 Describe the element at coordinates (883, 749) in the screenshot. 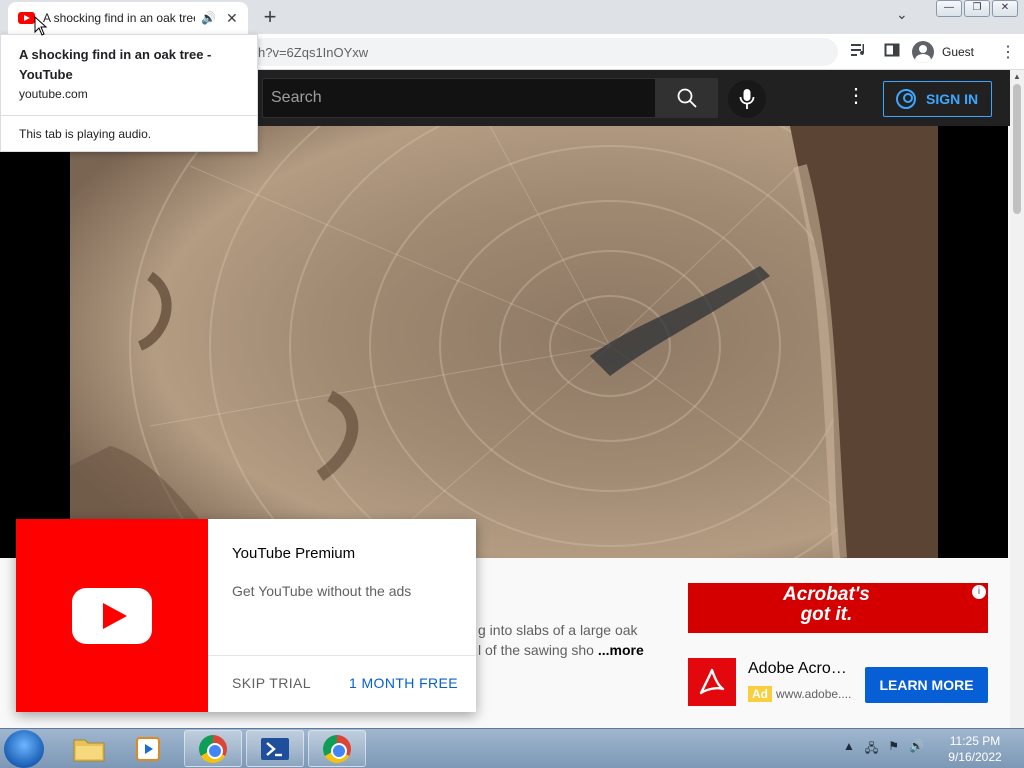

I see `system-tray: ▲ 🖧 ⚑ 🔊` at that location.